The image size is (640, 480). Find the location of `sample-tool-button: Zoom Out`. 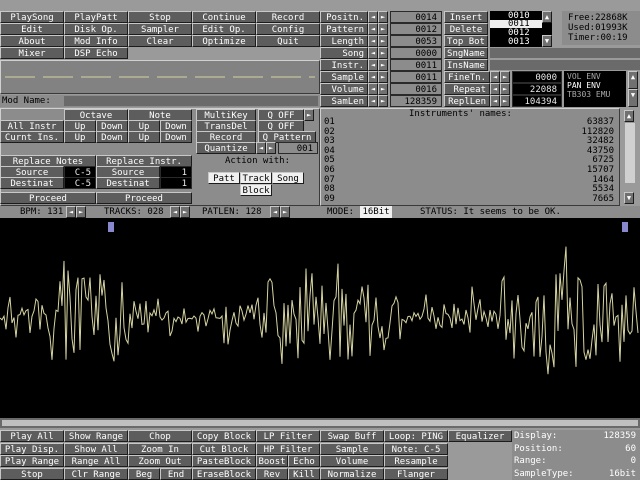

sample-tool-button: Zoom Out is located at coordinates (160, 461).